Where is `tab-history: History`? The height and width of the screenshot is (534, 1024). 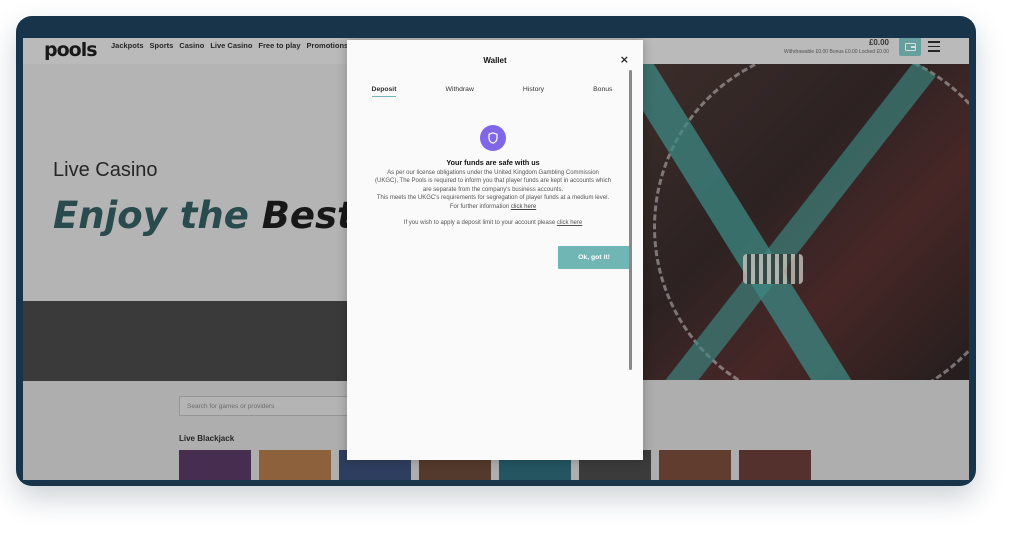
tab-history: History is located at coordinates (533, 91).